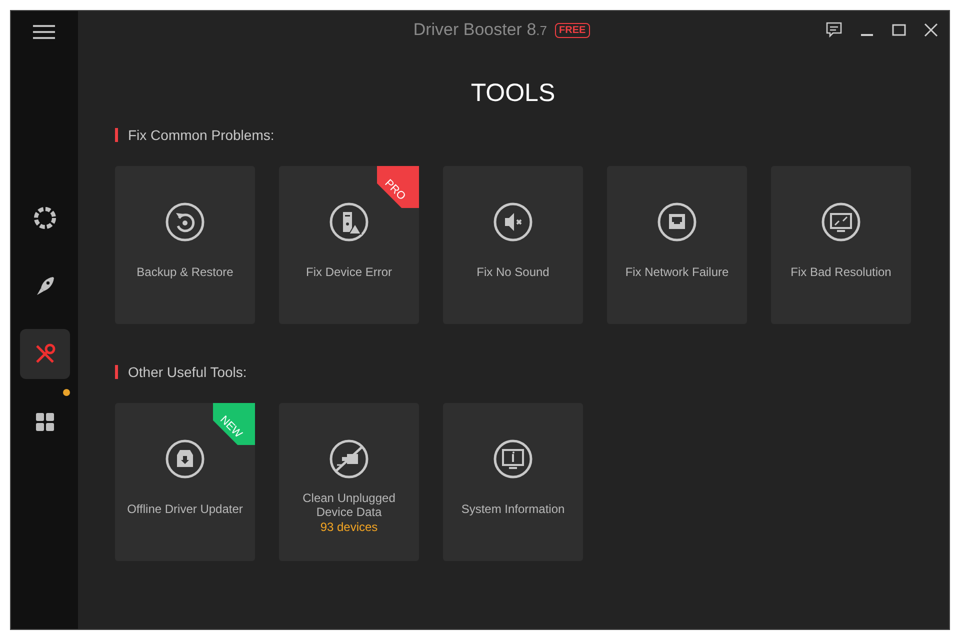  What do you see at coordinates (185, 509) in the screenshot?
I see `tool-label: Offline Driver Updater` at bounding box center [185, 509].